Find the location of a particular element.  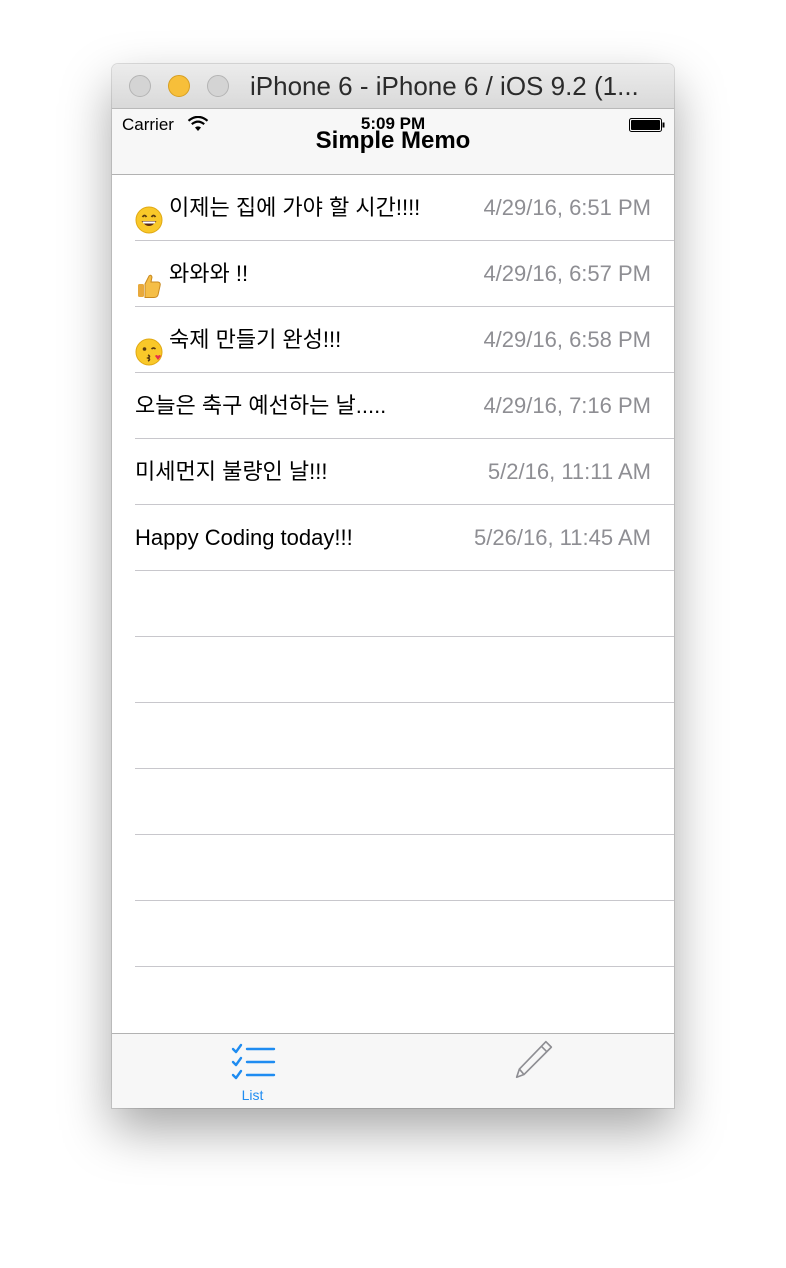

page-title: Simple Memo is located at coordinates (393, 140).